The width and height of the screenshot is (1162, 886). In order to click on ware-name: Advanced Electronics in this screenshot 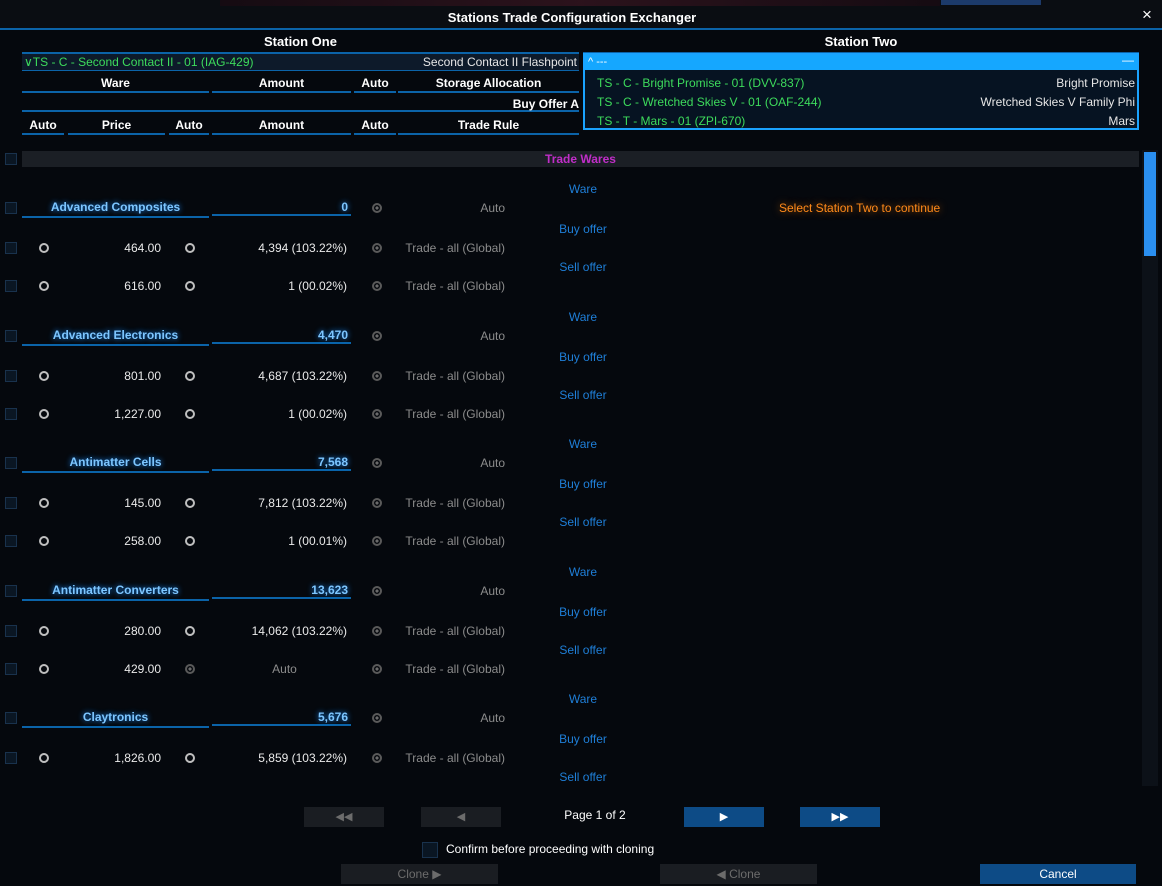, I will do `click(115, 337)`.